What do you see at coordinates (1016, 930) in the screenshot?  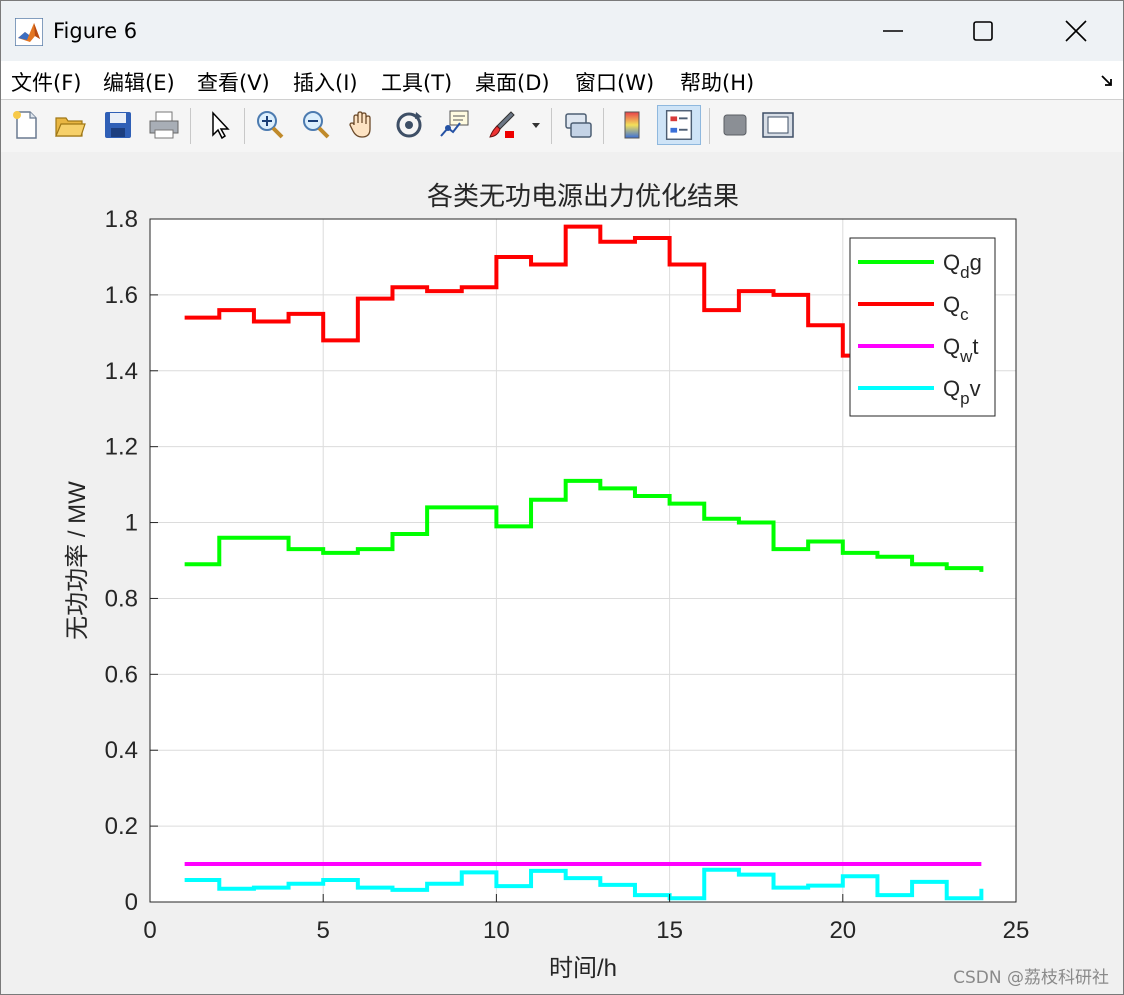 I see `x-tick-label: 25` at bounding box center [1016, 930].